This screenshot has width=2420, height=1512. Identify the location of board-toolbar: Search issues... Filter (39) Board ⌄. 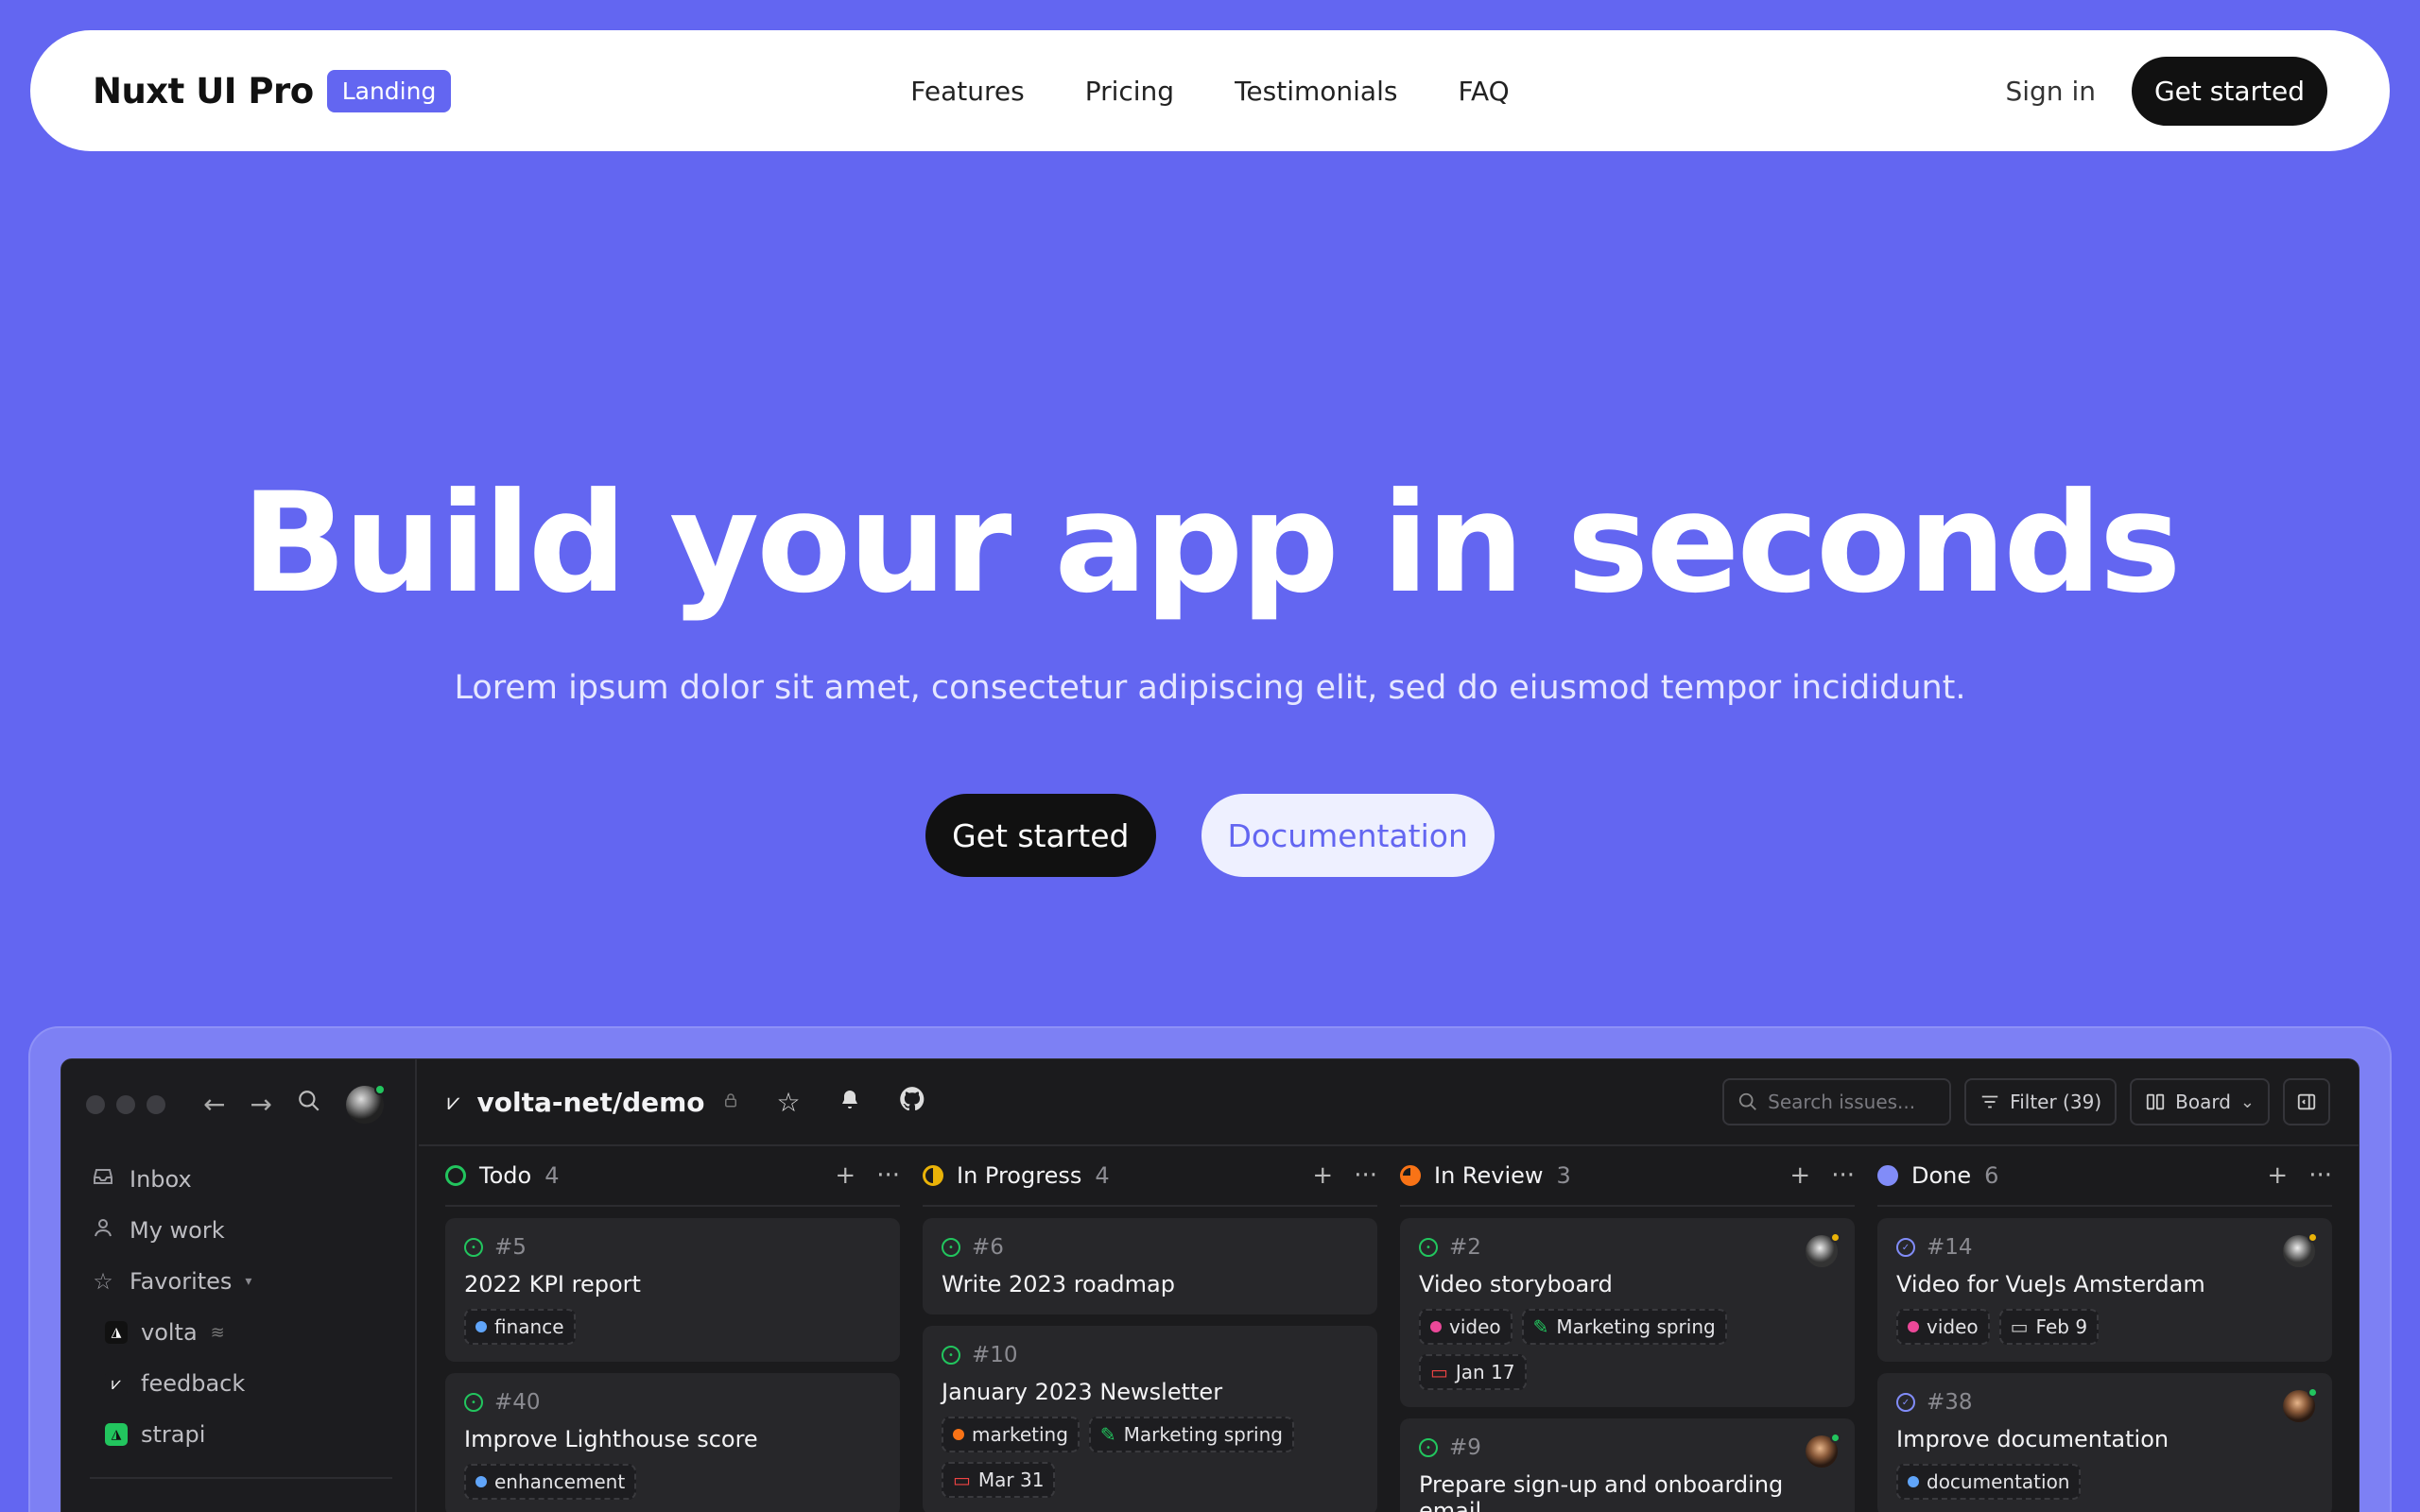
(2026, 1101).